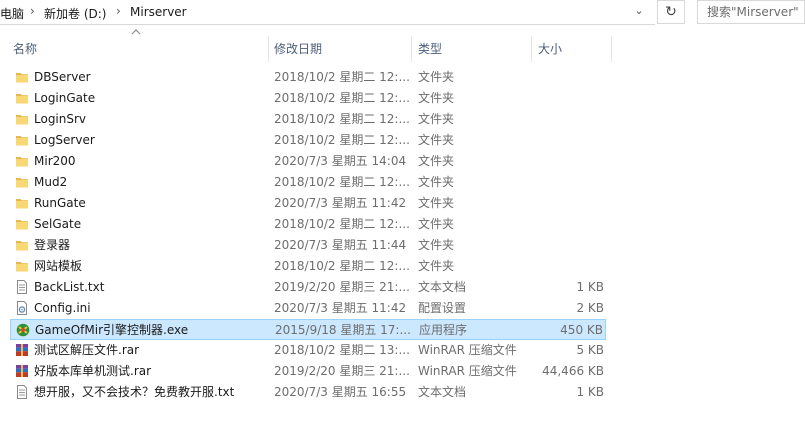 Image resolution: width=805 pixels, height=433 pixels. Describe the element at coordinates (136, 32) in the screenshot. I see `sort-ascending-icon` at that location.